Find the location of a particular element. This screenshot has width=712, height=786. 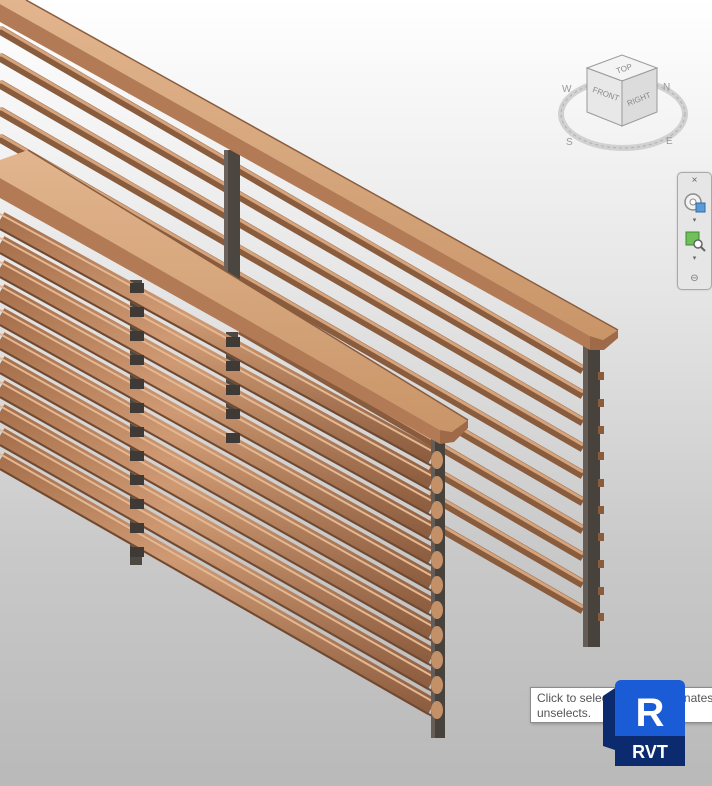

navbar-close-icon: × is located at coordinates (694, 180).